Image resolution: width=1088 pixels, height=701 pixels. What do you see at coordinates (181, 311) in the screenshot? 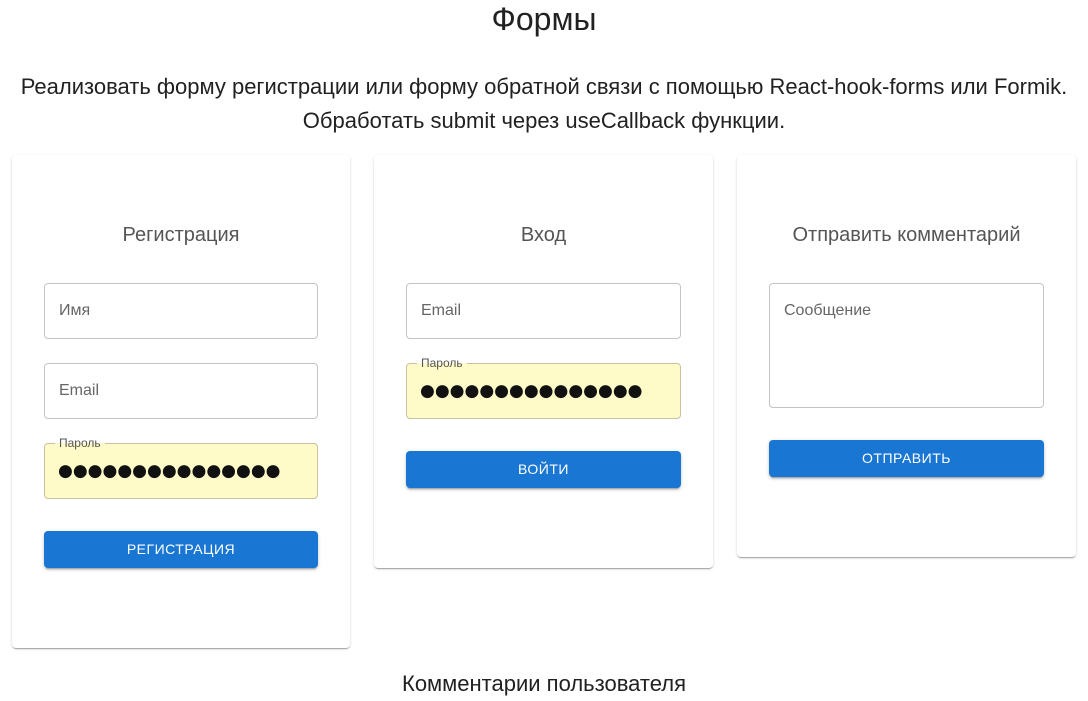
I see `name-field: Имя` at bounding box center [181, 311].